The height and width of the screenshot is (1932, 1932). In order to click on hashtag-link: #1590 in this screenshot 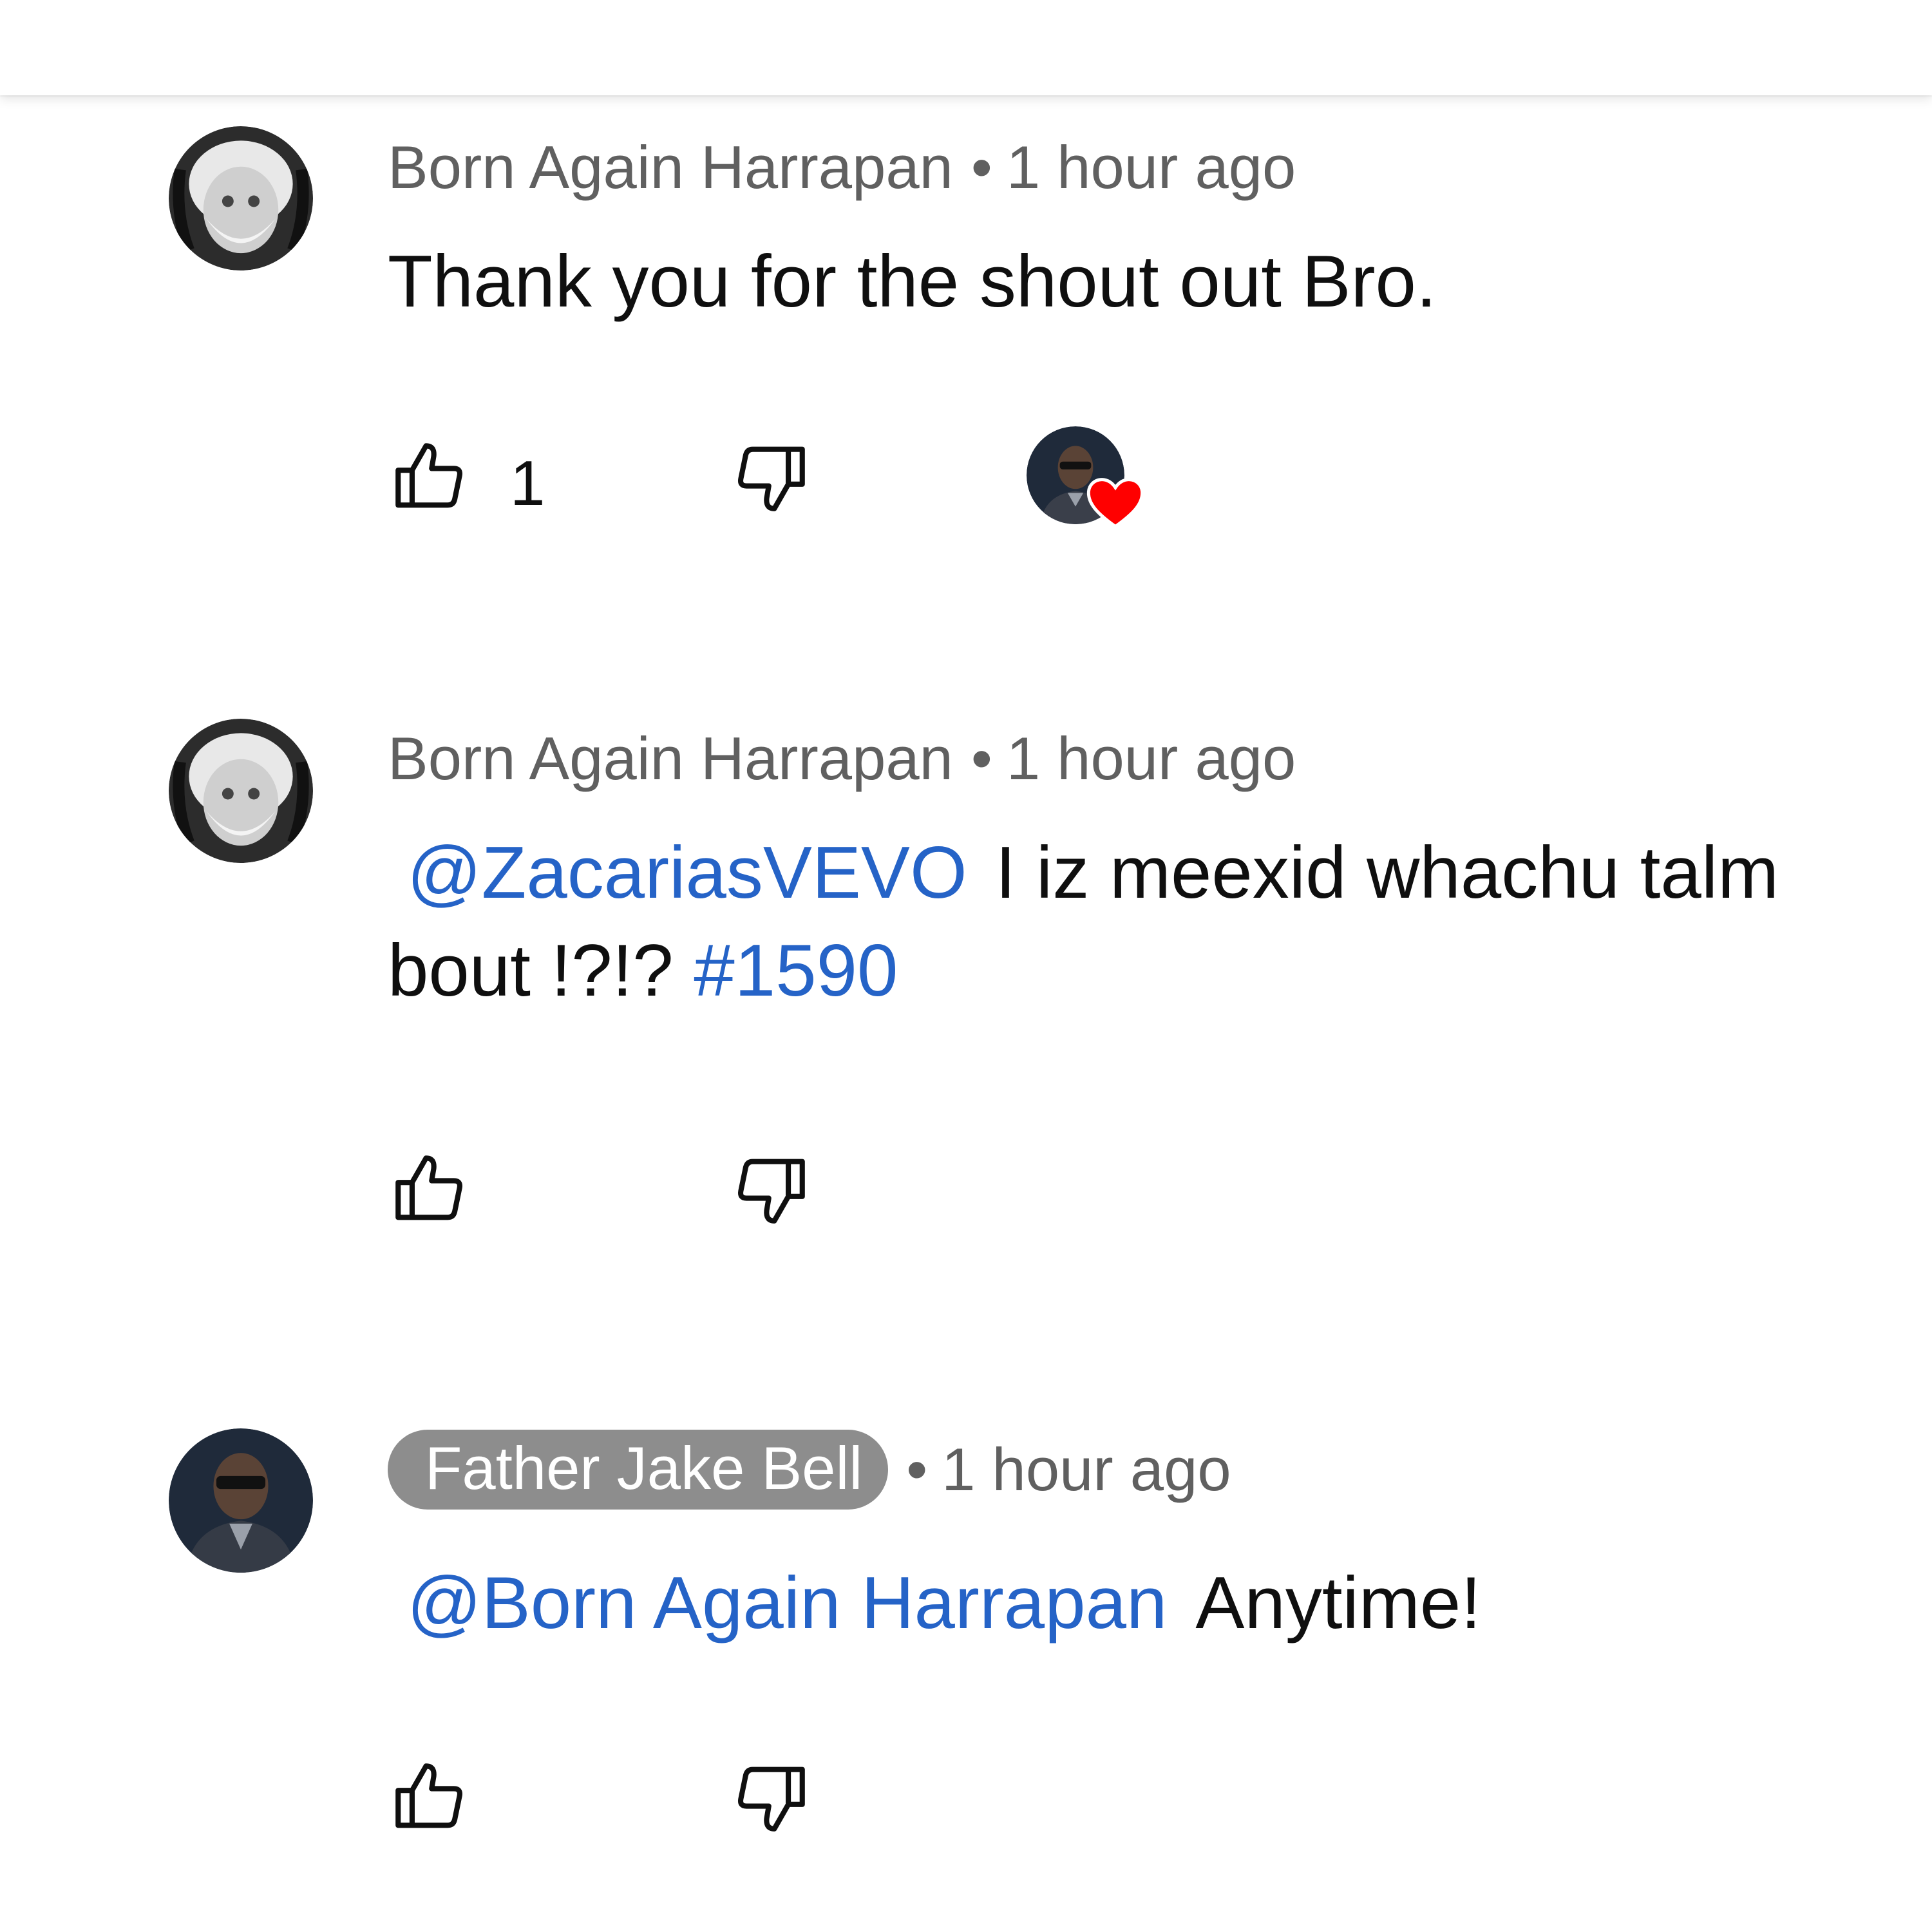, I will do `click(796, 971)`.